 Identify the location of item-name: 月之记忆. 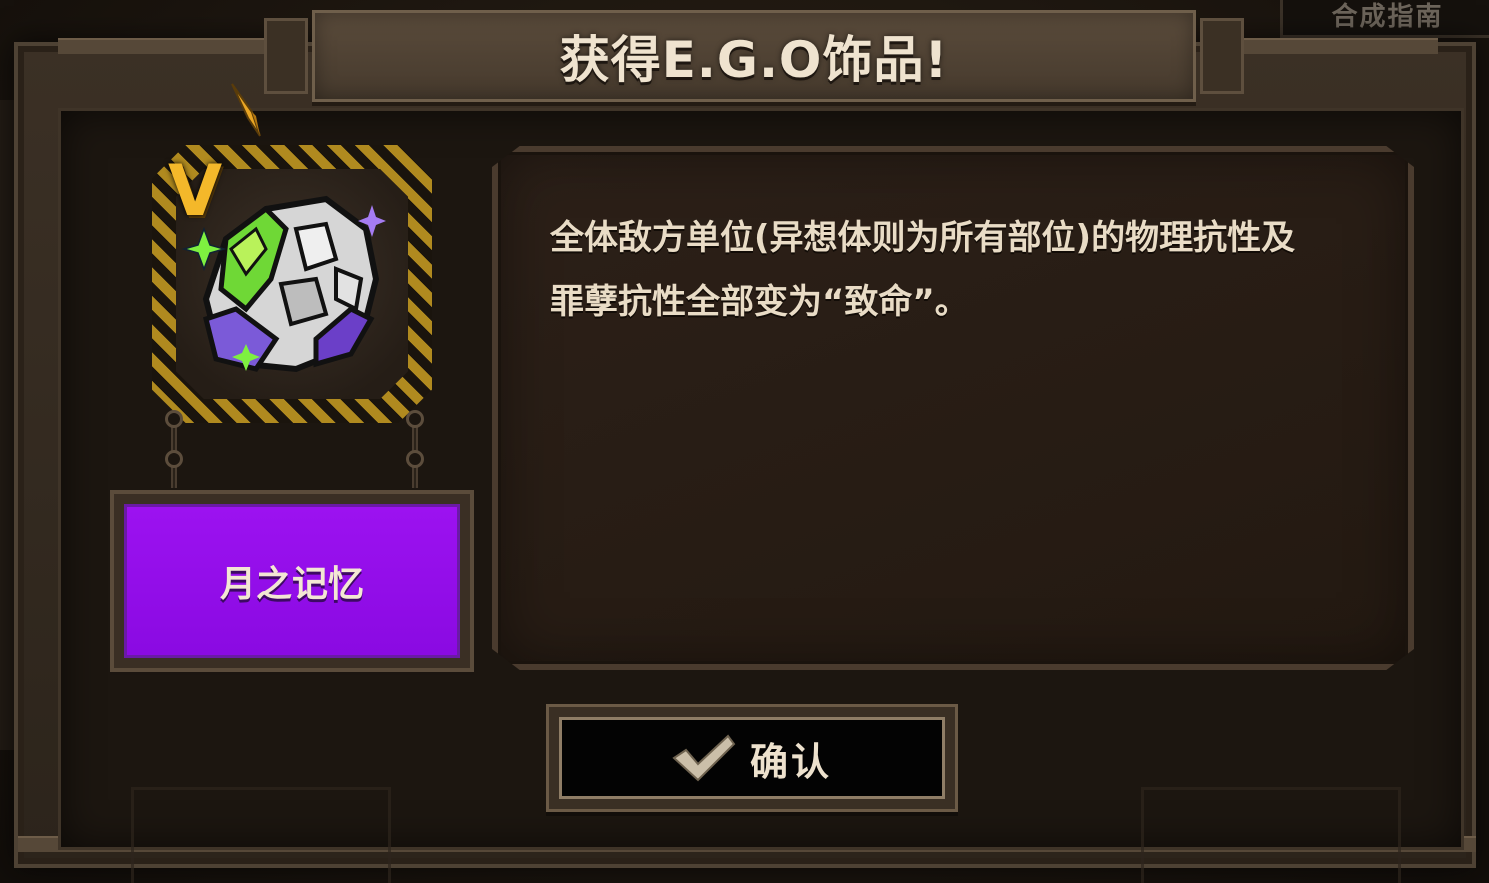
(291, 584).